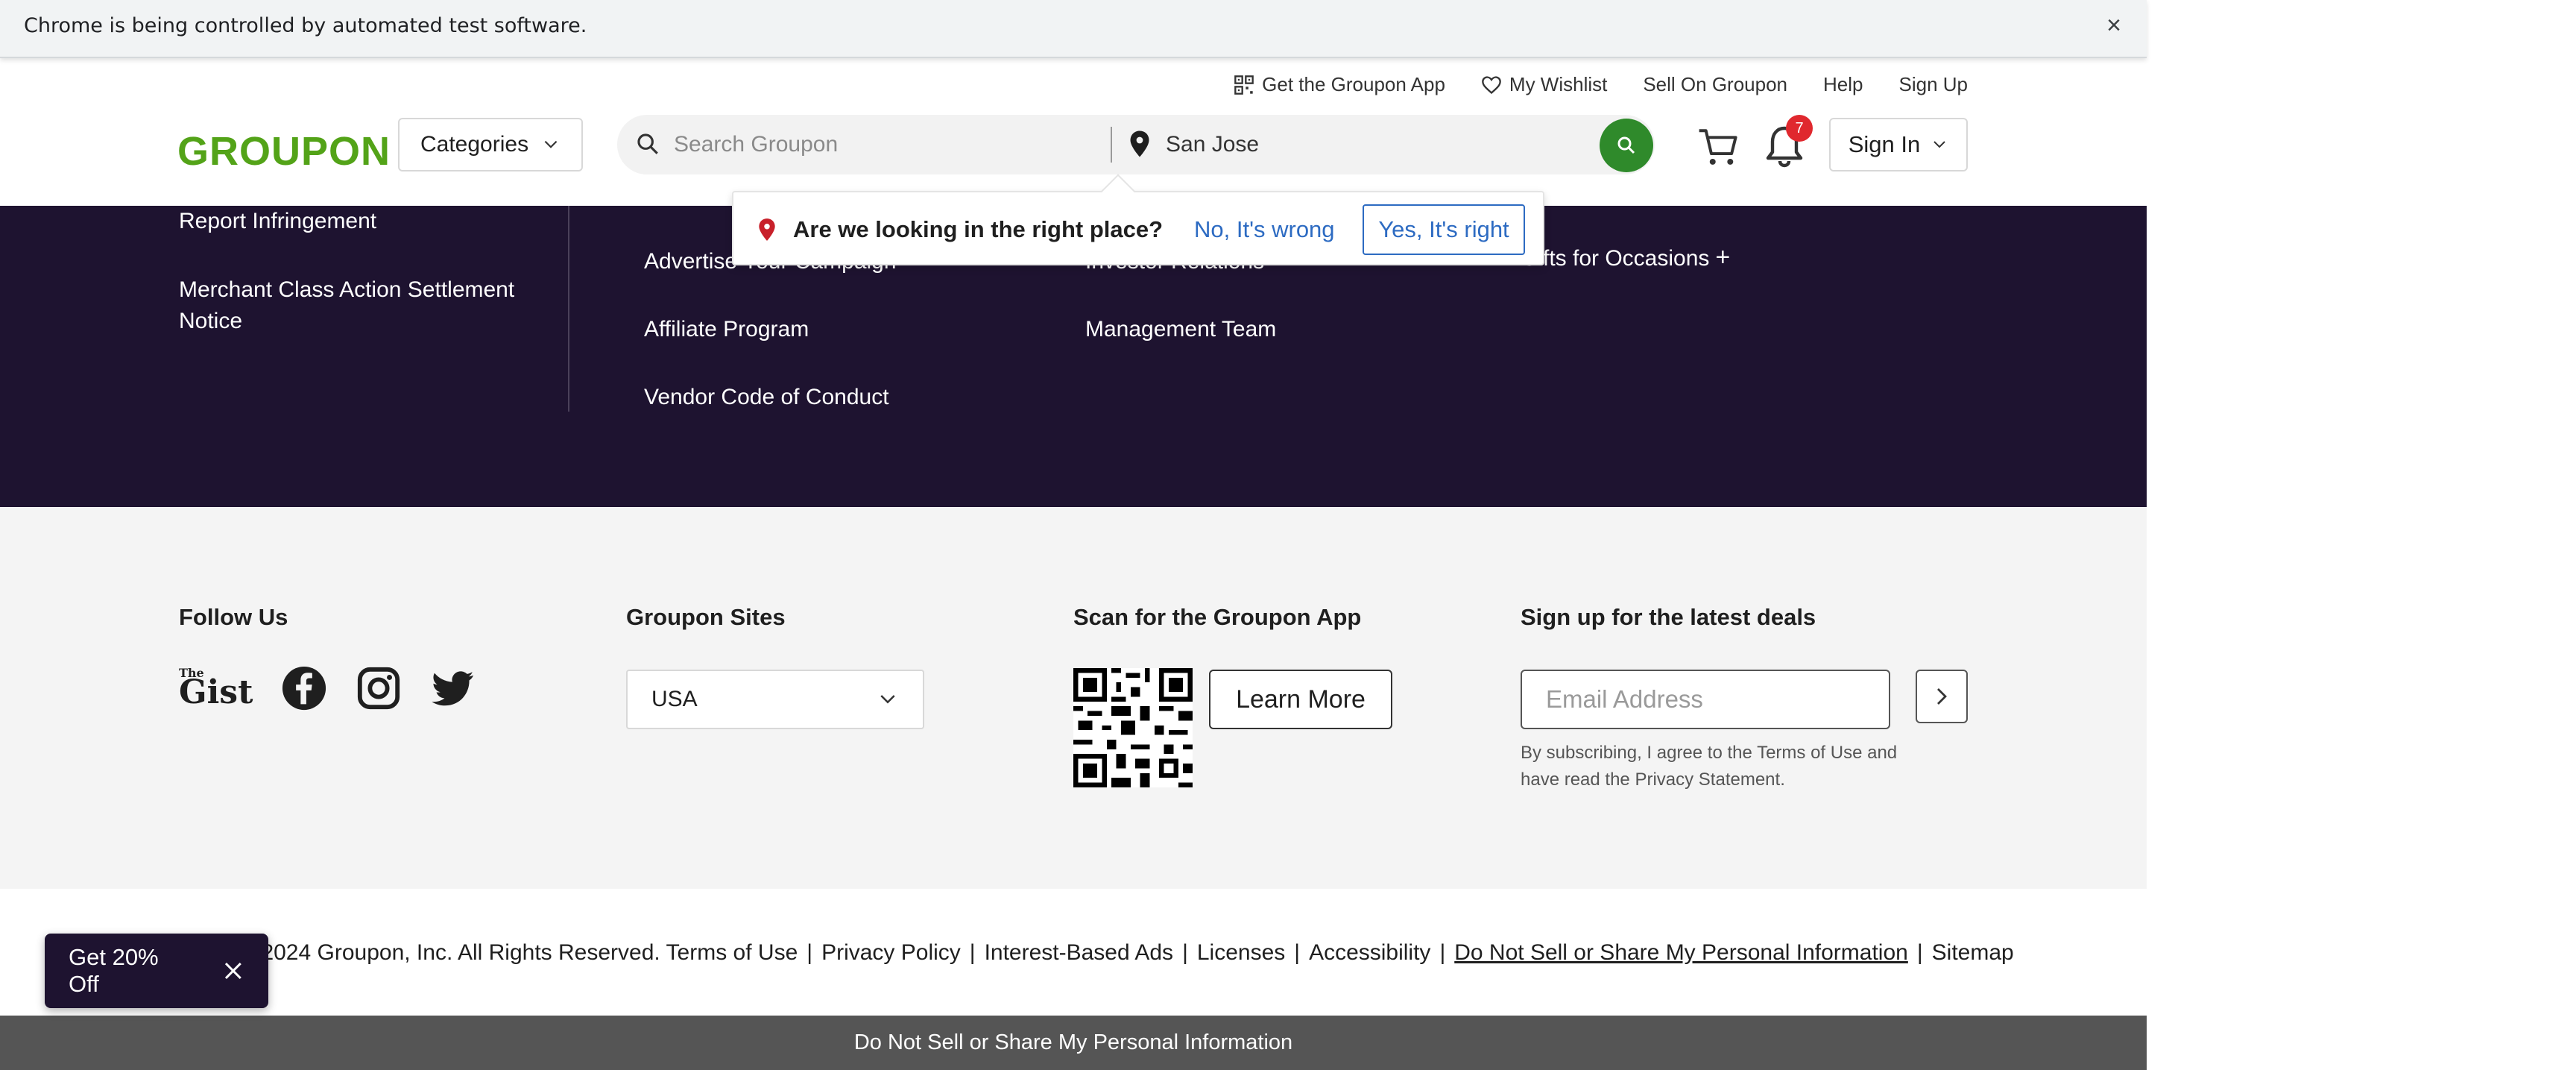  What do you see at coordinates (1615, 258) in the screenshot?
I see `gifts-for-occasions-label: Gifts for Occasions` at bounding box center [1615, 258].